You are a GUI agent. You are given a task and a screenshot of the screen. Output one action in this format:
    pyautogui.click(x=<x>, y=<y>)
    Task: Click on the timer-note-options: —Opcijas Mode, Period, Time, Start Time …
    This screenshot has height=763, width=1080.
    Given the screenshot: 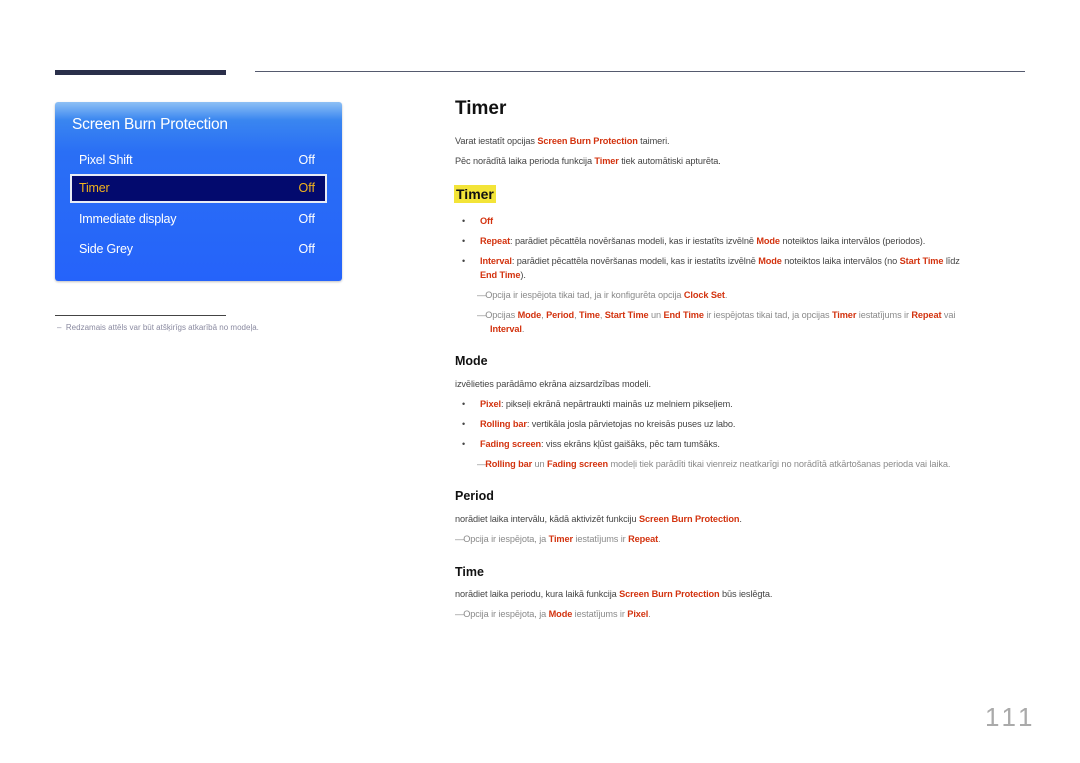 What is the action you would take?
    pyautogui.click(x=716, y=315)
    